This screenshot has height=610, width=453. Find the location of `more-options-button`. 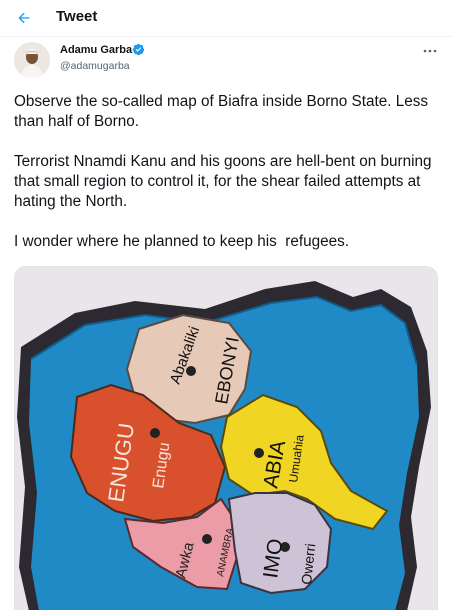

more-options-button is located at coordinates (430, 51).